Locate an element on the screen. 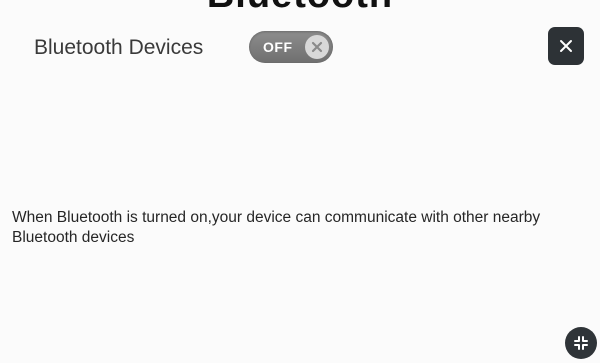 This screenshot has width=600, height=363. collapse-button is located at coordinates (581, 343).